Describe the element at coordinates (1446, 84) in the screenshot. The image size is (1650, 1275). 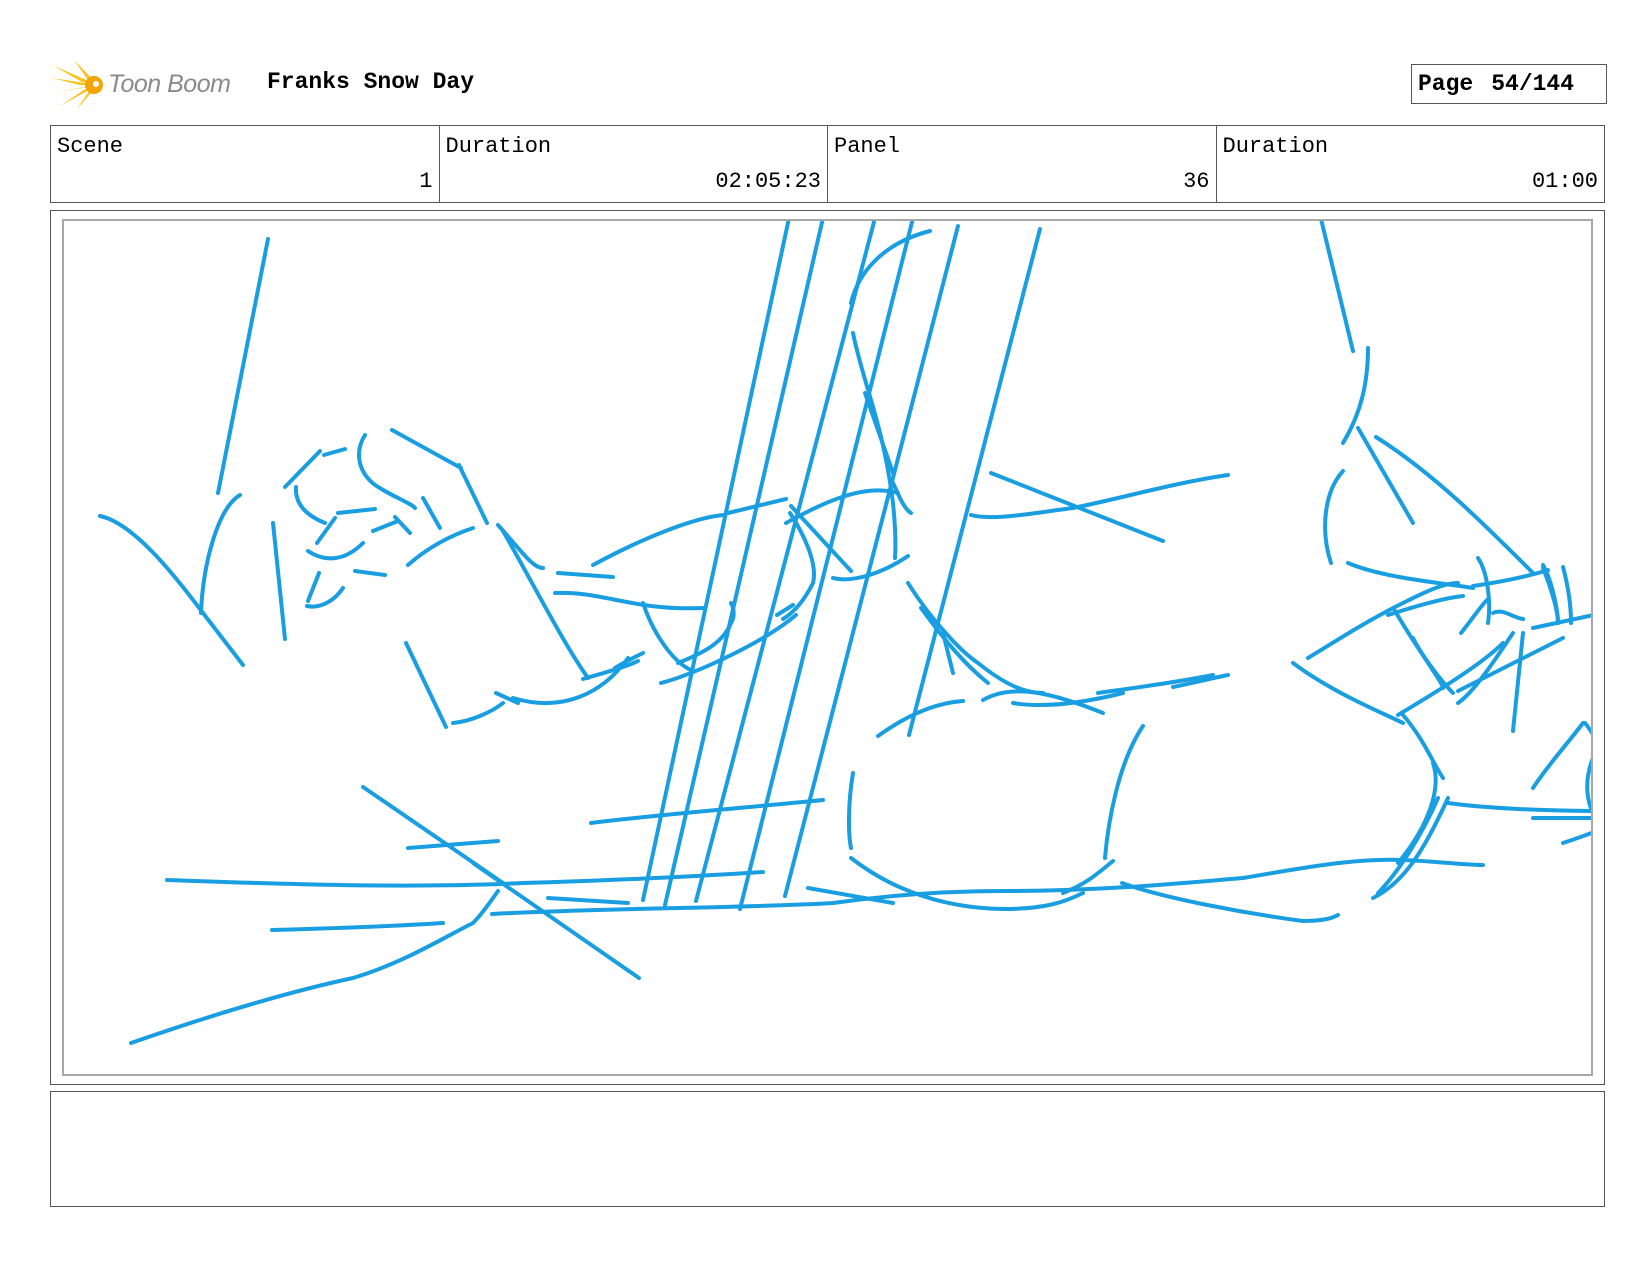
I see `page-label: Page` at that location.